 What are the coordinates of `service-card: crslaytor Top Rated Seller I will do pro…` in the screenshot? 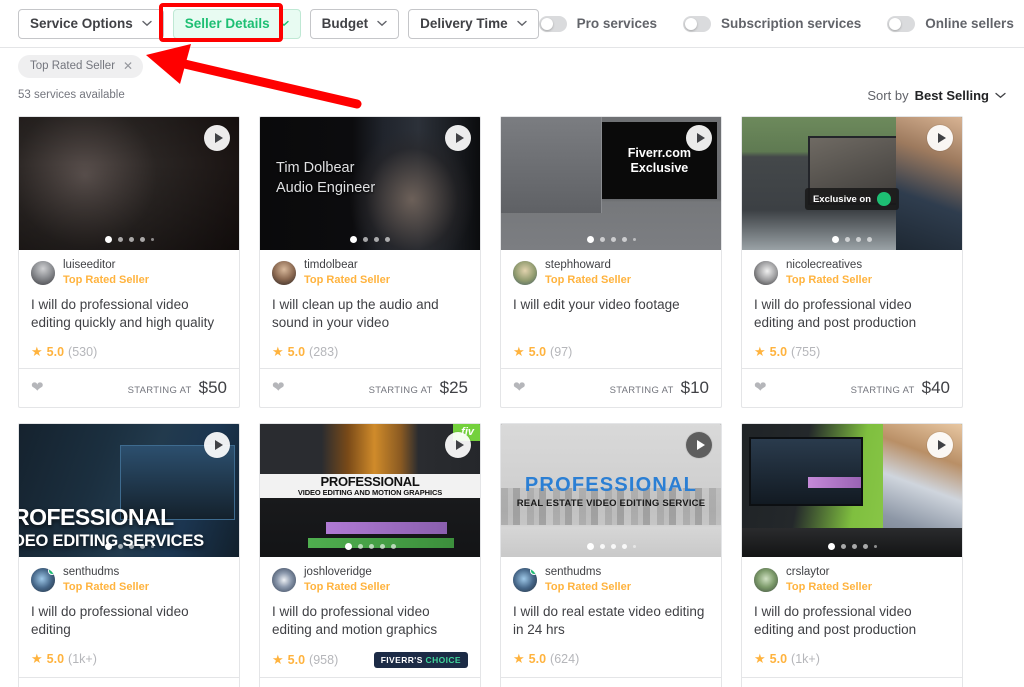 It's located at (852, 554).